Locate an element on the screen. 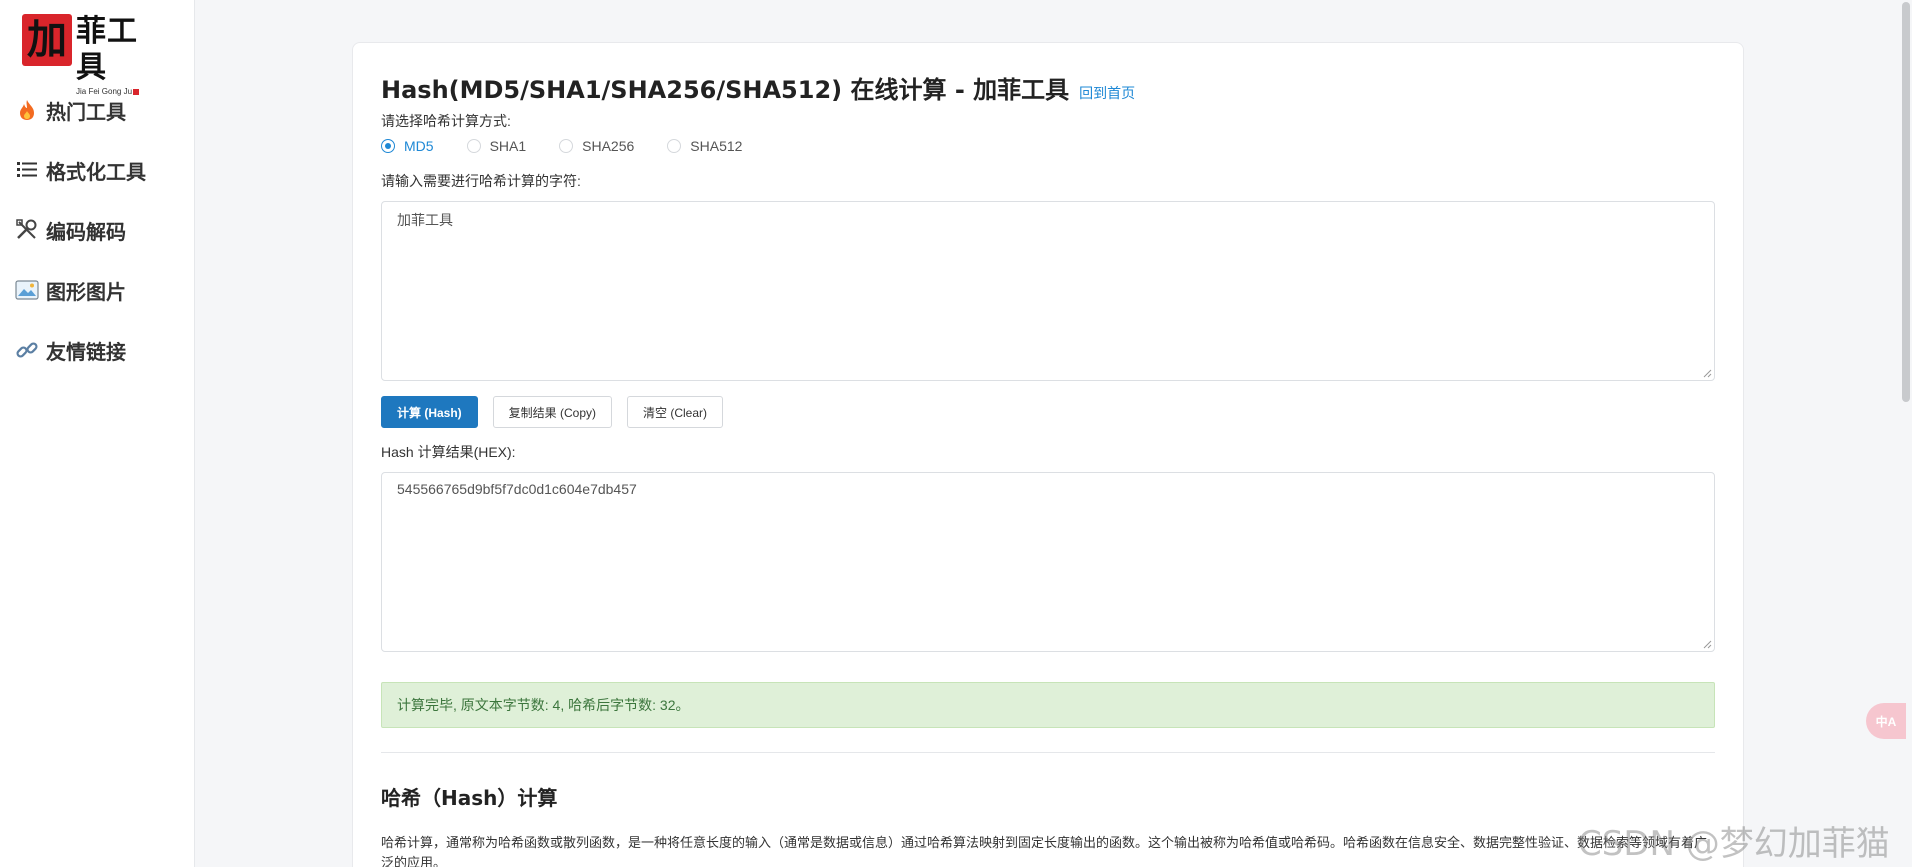  radio-md5: MD5 is located at coordinates (407, 146).